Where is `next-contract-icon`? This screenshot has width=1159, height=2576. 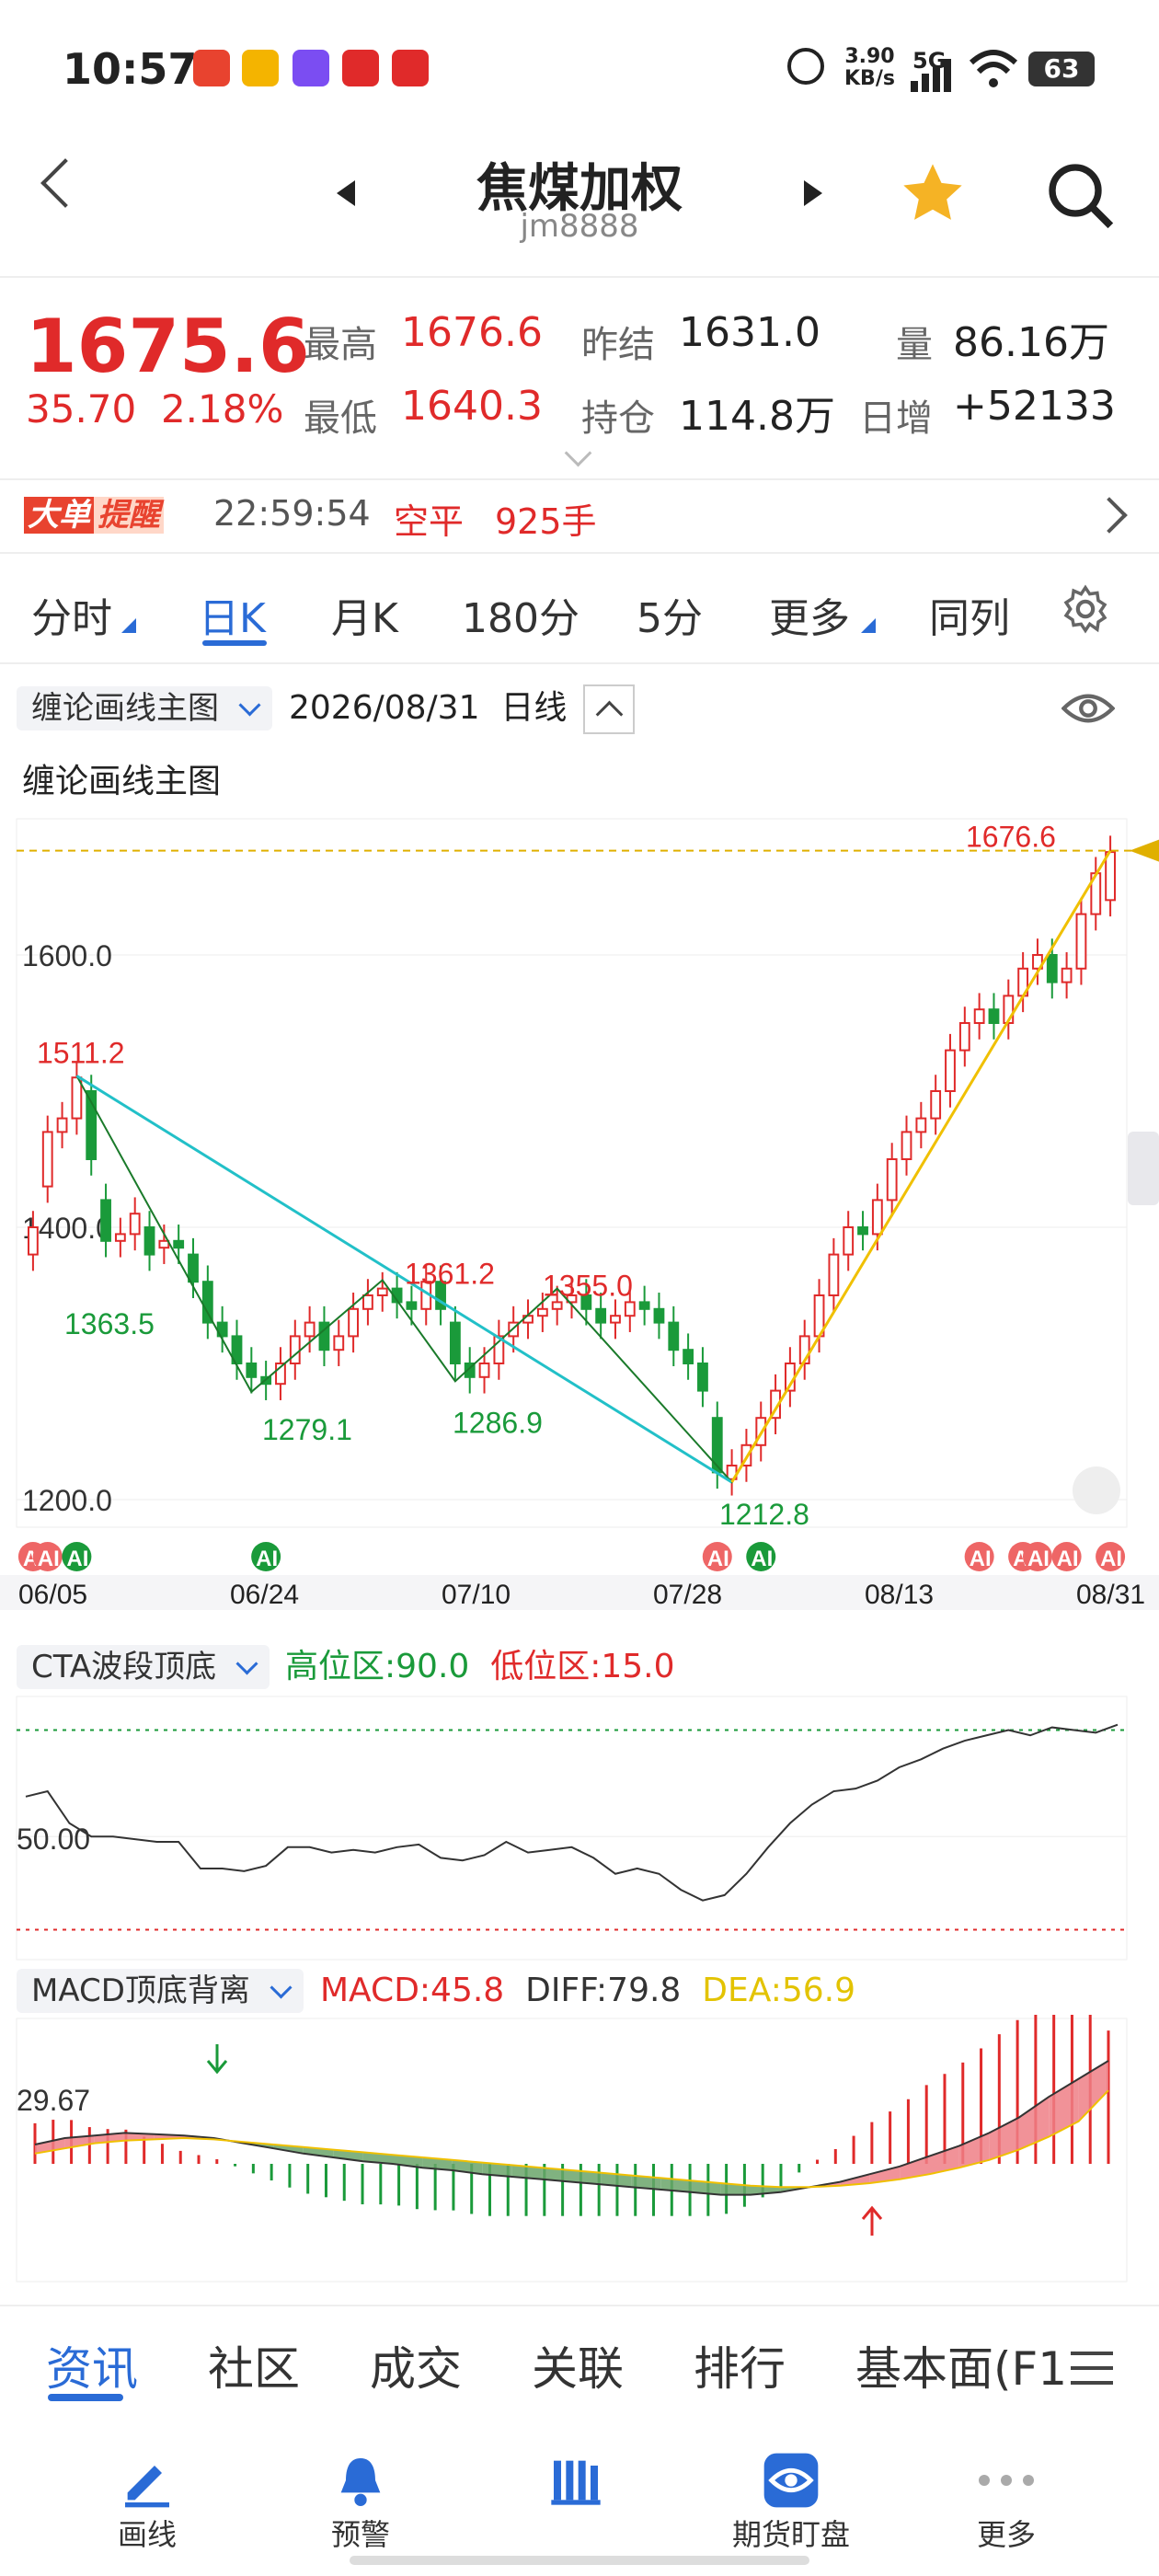
next-contract-icon is located at coordinates (813, 193).